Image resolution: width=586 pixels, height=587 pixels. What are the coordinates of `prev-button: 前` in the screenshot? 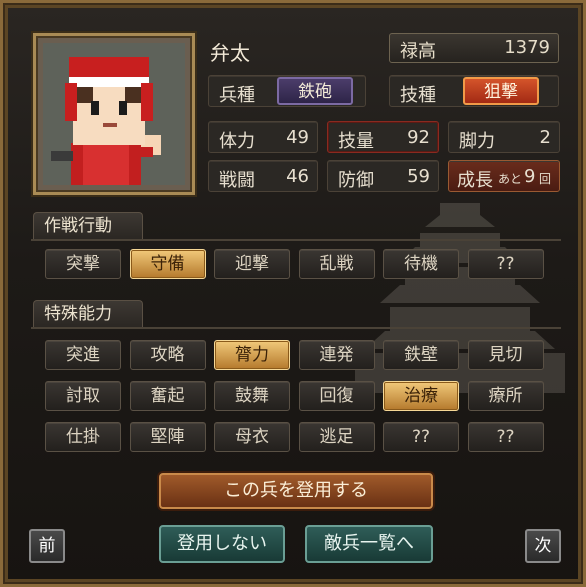 It's located at (47, 546).